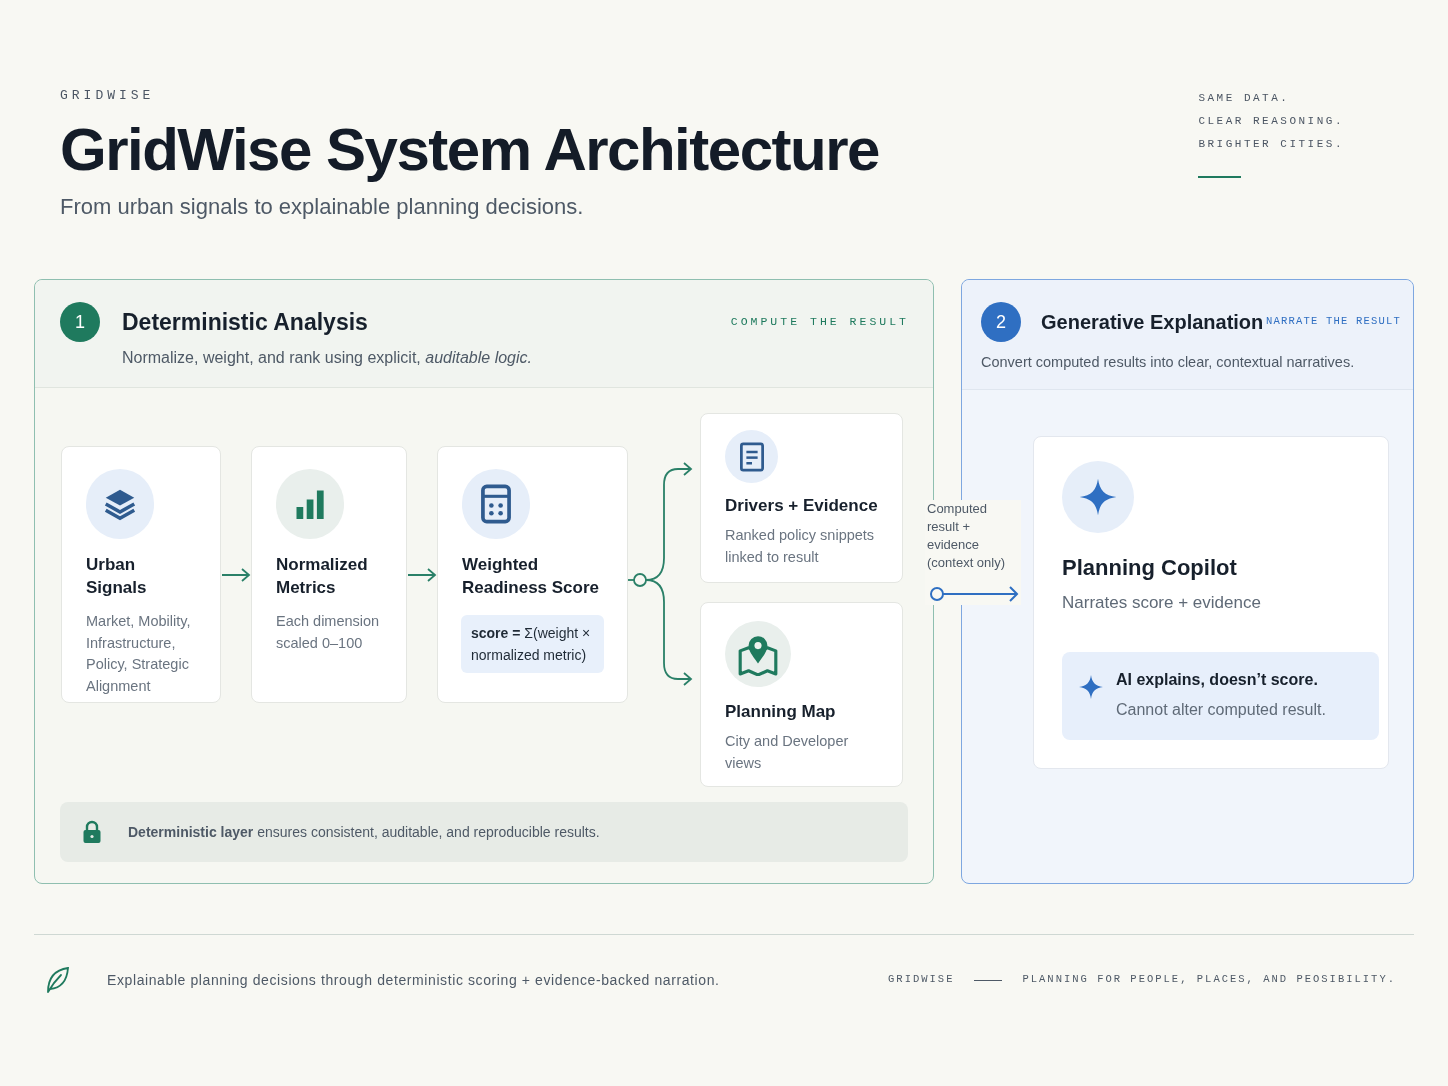 Image resolution: width=1448 pixels, height=1086 pixels. Describe the element at coordinates (787, 752) in the screenshot. I see `output-description: City and Developer views` at that location.